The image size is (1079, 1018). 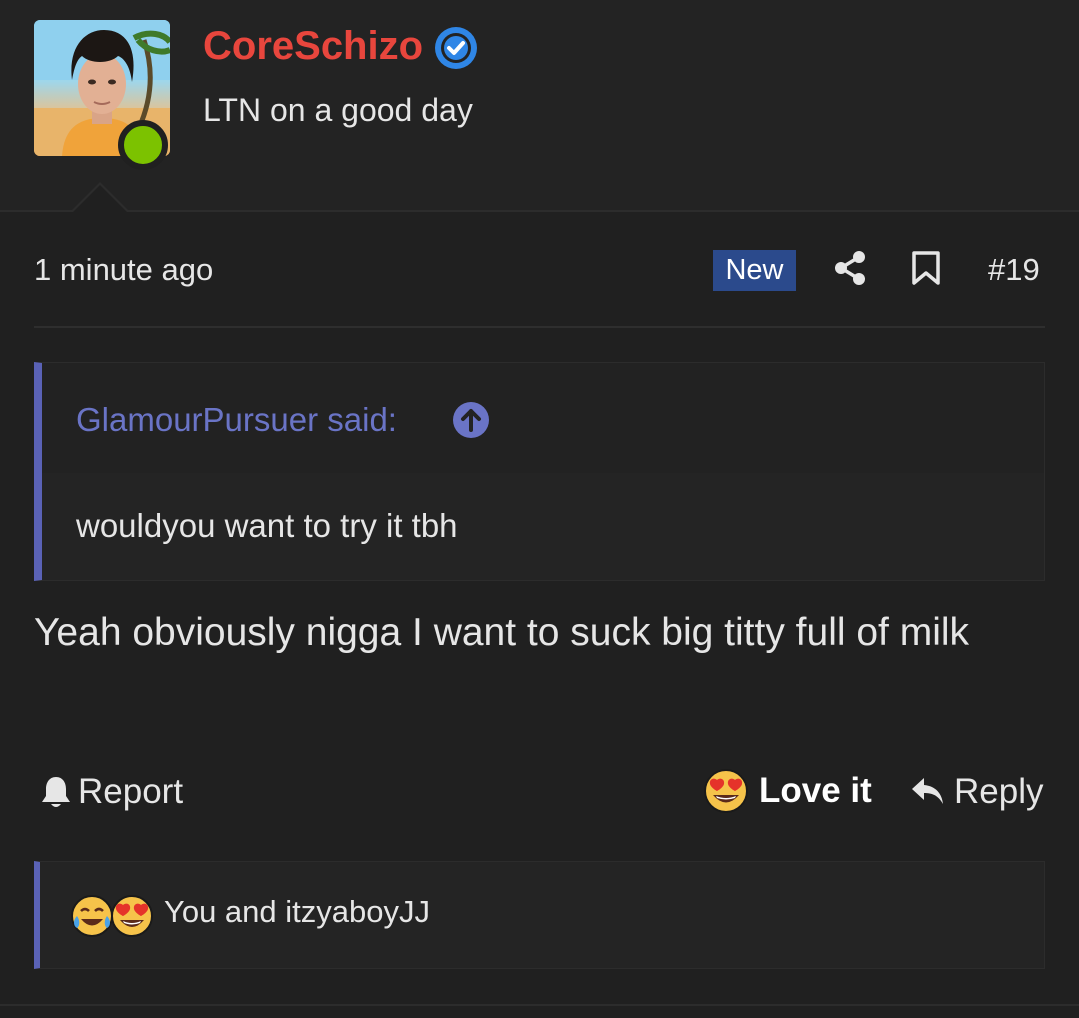 I want to click on share-icon, so click(x=850, y=268).